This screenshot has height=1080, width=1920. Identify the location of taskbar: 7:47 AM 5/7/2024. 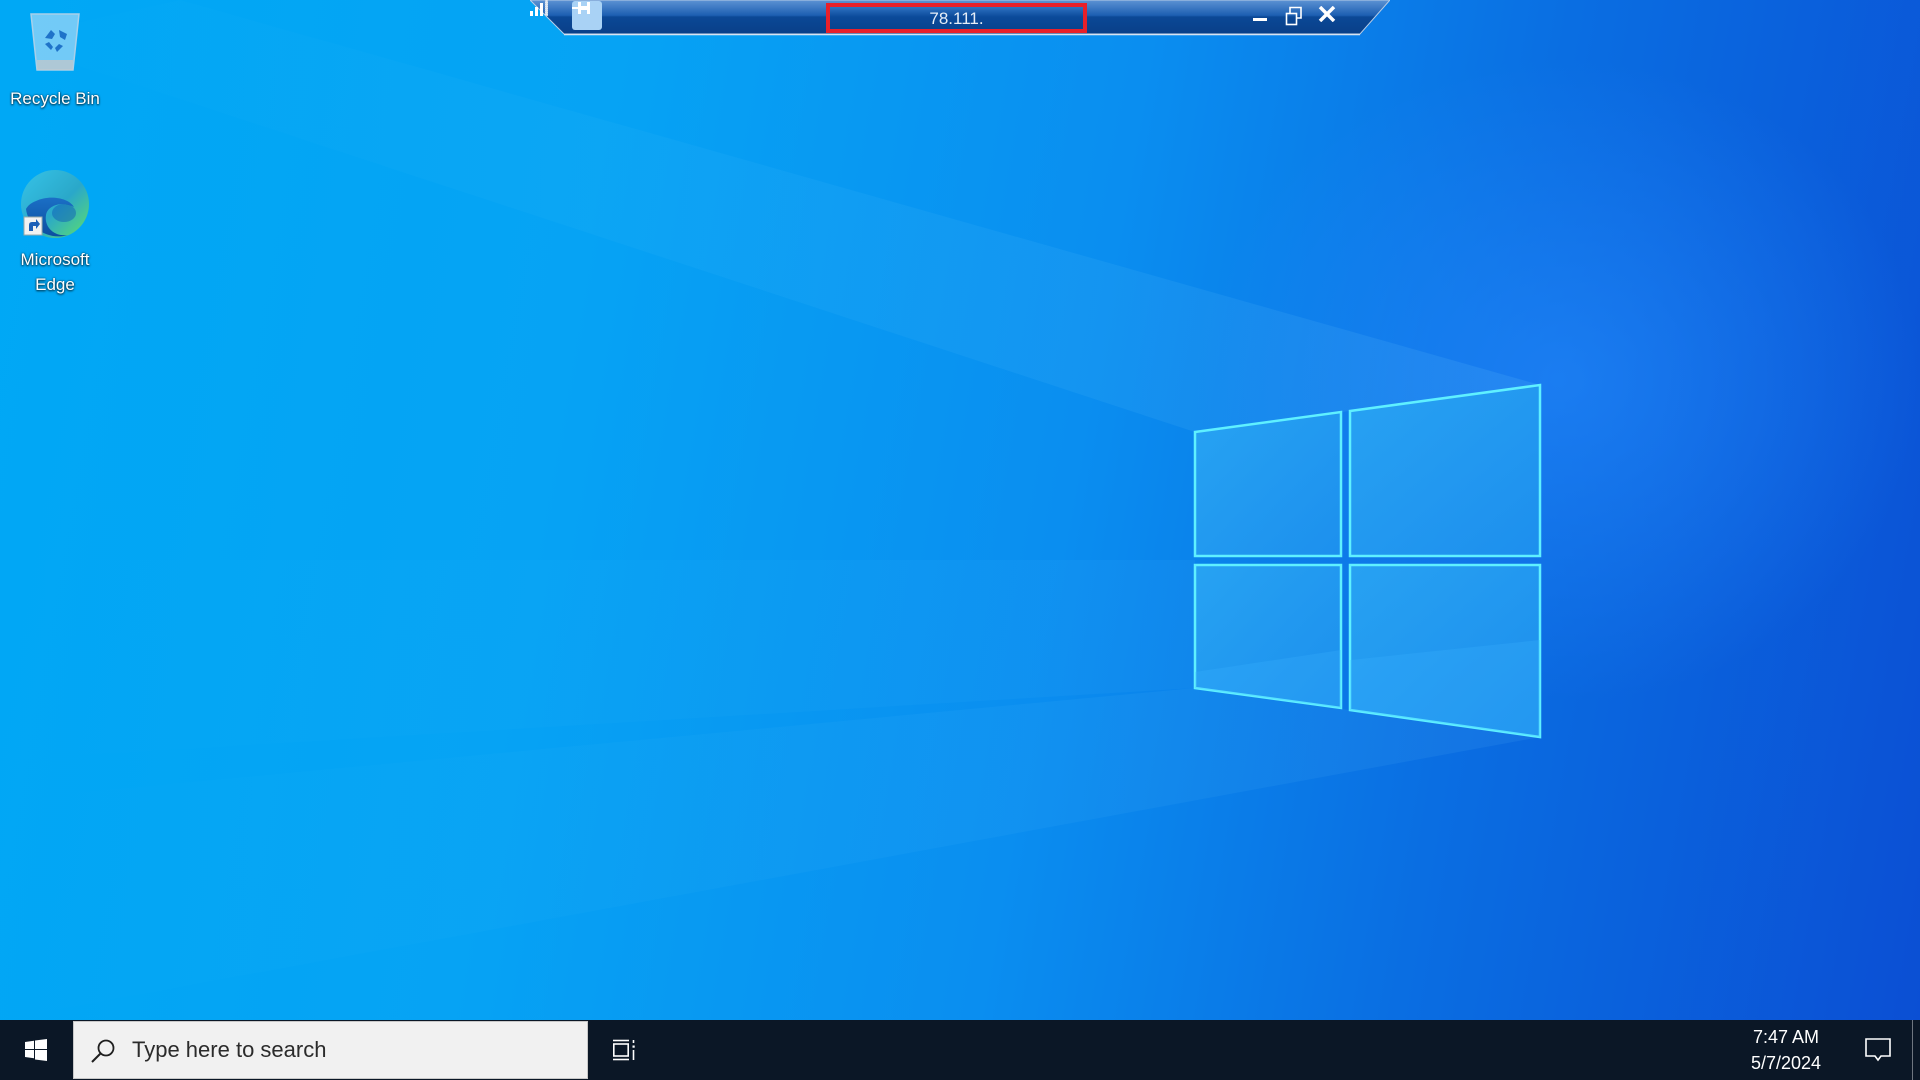
(960, 1050).